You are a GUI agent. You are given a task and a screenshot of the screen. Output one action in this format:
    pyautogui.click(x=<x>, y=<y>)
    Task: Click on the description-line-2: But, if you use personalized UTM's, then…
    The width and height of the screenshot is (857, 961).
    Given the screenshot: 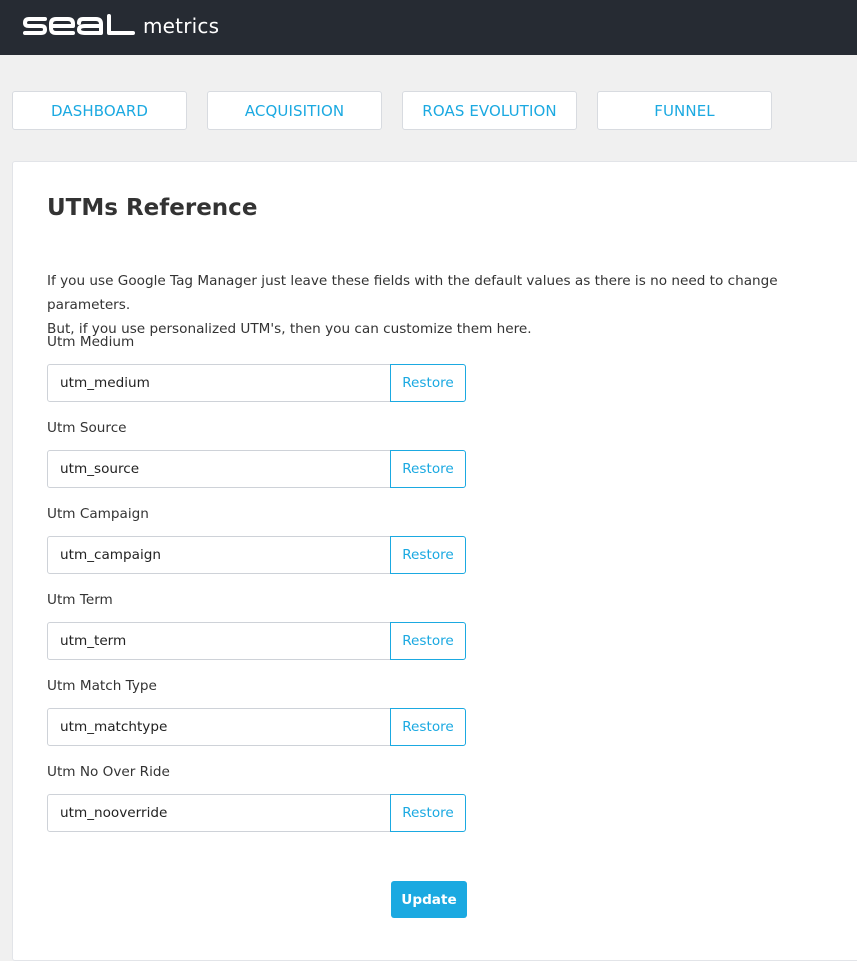 What is the action you would take?
    pyautogui.click(x=289, y=329)
    